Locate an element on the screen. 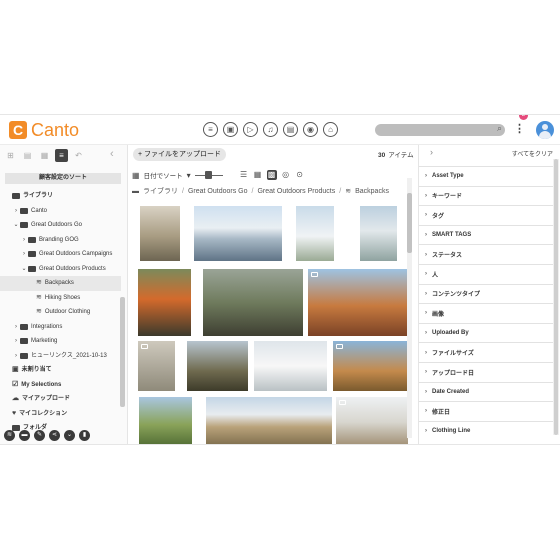  grid-layout-icon: ▦ is located at coordinates (258, 175).